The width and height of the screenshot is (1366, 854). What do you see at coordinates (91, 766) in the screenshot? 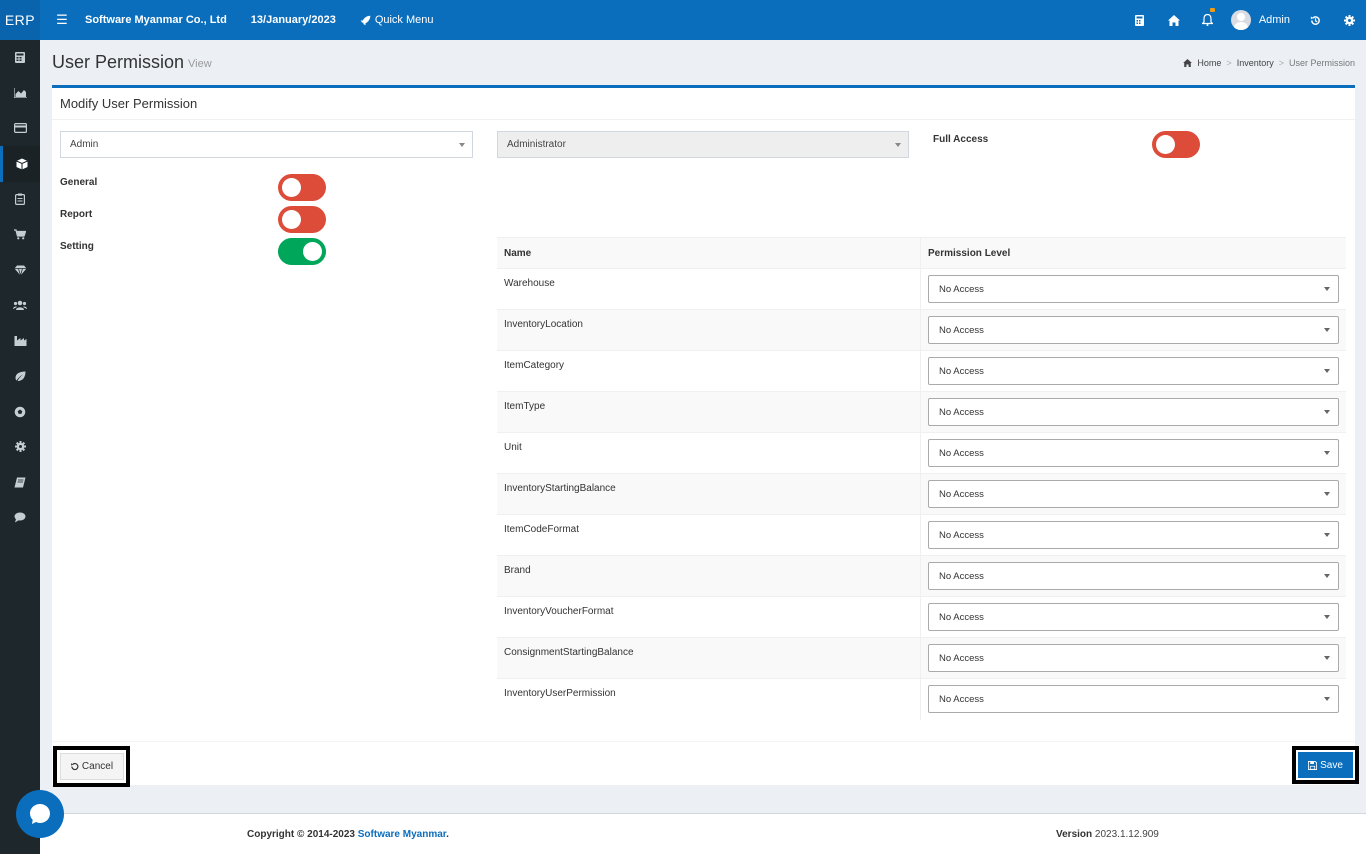
I see `cancel-button: Cancel` at bounding box center [91, 766].